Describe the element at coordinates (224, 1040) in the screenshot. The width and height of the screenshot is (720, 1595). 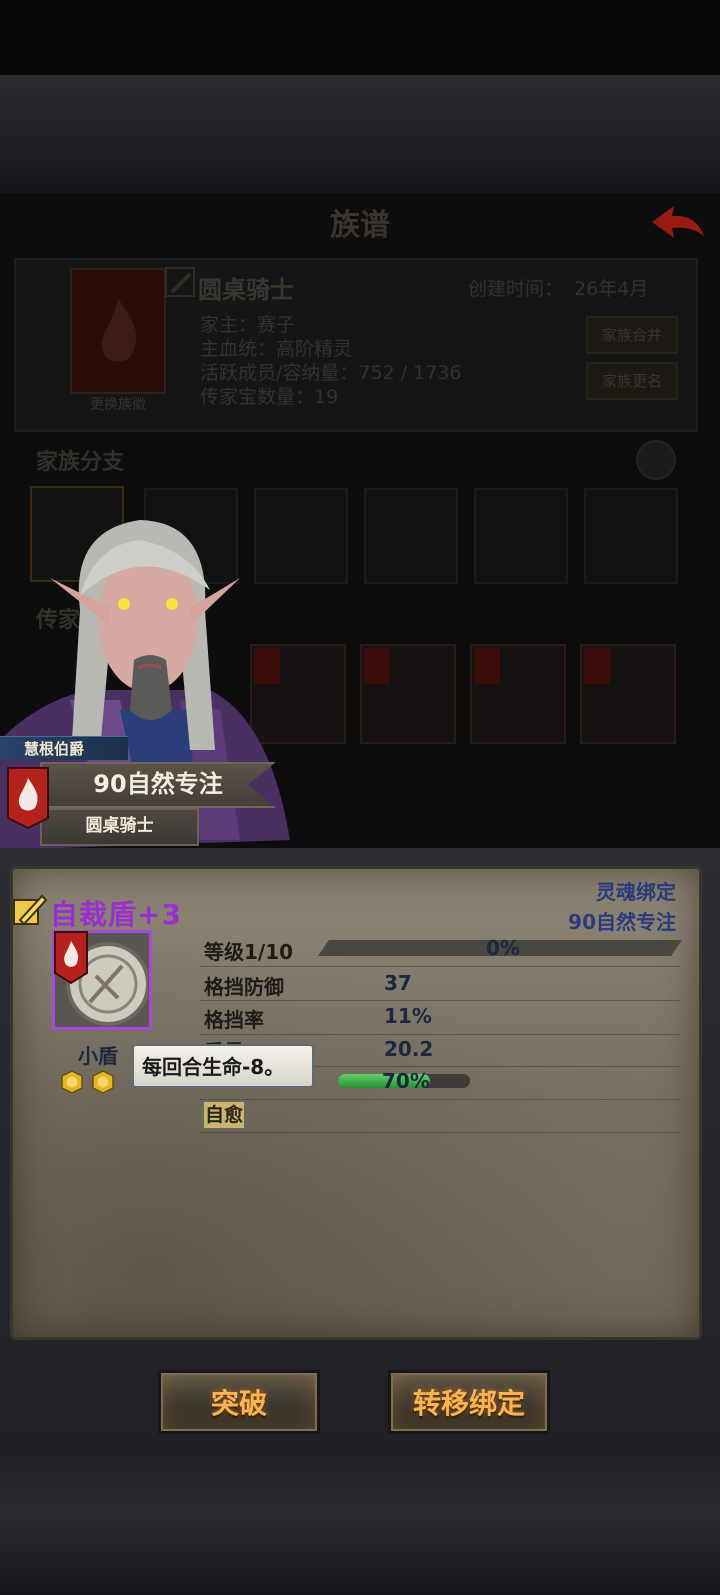
I see `stat-label: 重量` at that location.